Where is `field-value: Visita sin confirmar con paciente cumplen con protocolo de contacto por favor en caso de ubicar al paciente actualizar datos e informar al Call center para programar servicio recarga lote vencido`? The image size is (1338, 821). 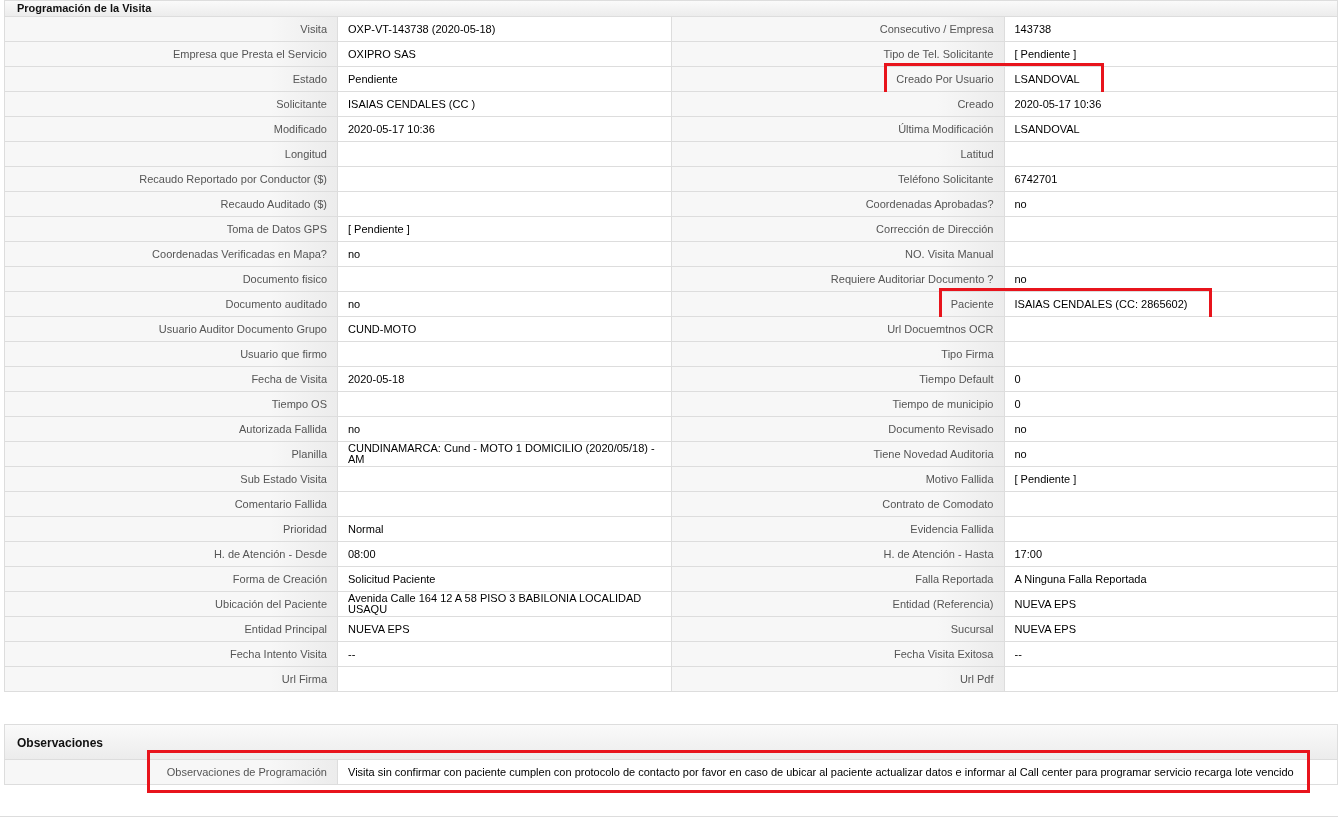 field-value: Visita sin confirmar con paciente cumplen con protocolo de contacto por favor en caso de ubicar al paciente actualizar datos e informar al Call center para programar servicio recarga lote vencido is located at coordinates (838, 772).